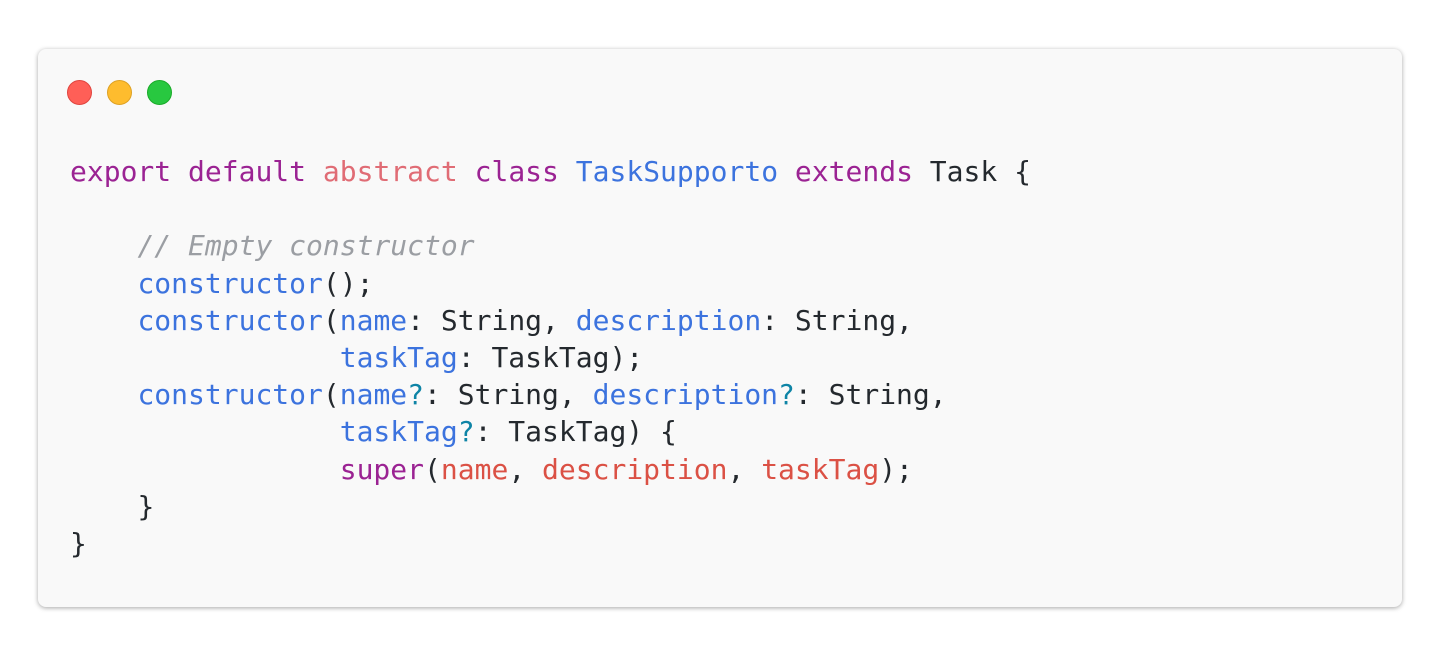 The width and height of the screenshot is (1440, 658). What do you see at coordinates (119, 92) in the screenshot?
I see `minimize-icon` at bounding box center [119, 92].